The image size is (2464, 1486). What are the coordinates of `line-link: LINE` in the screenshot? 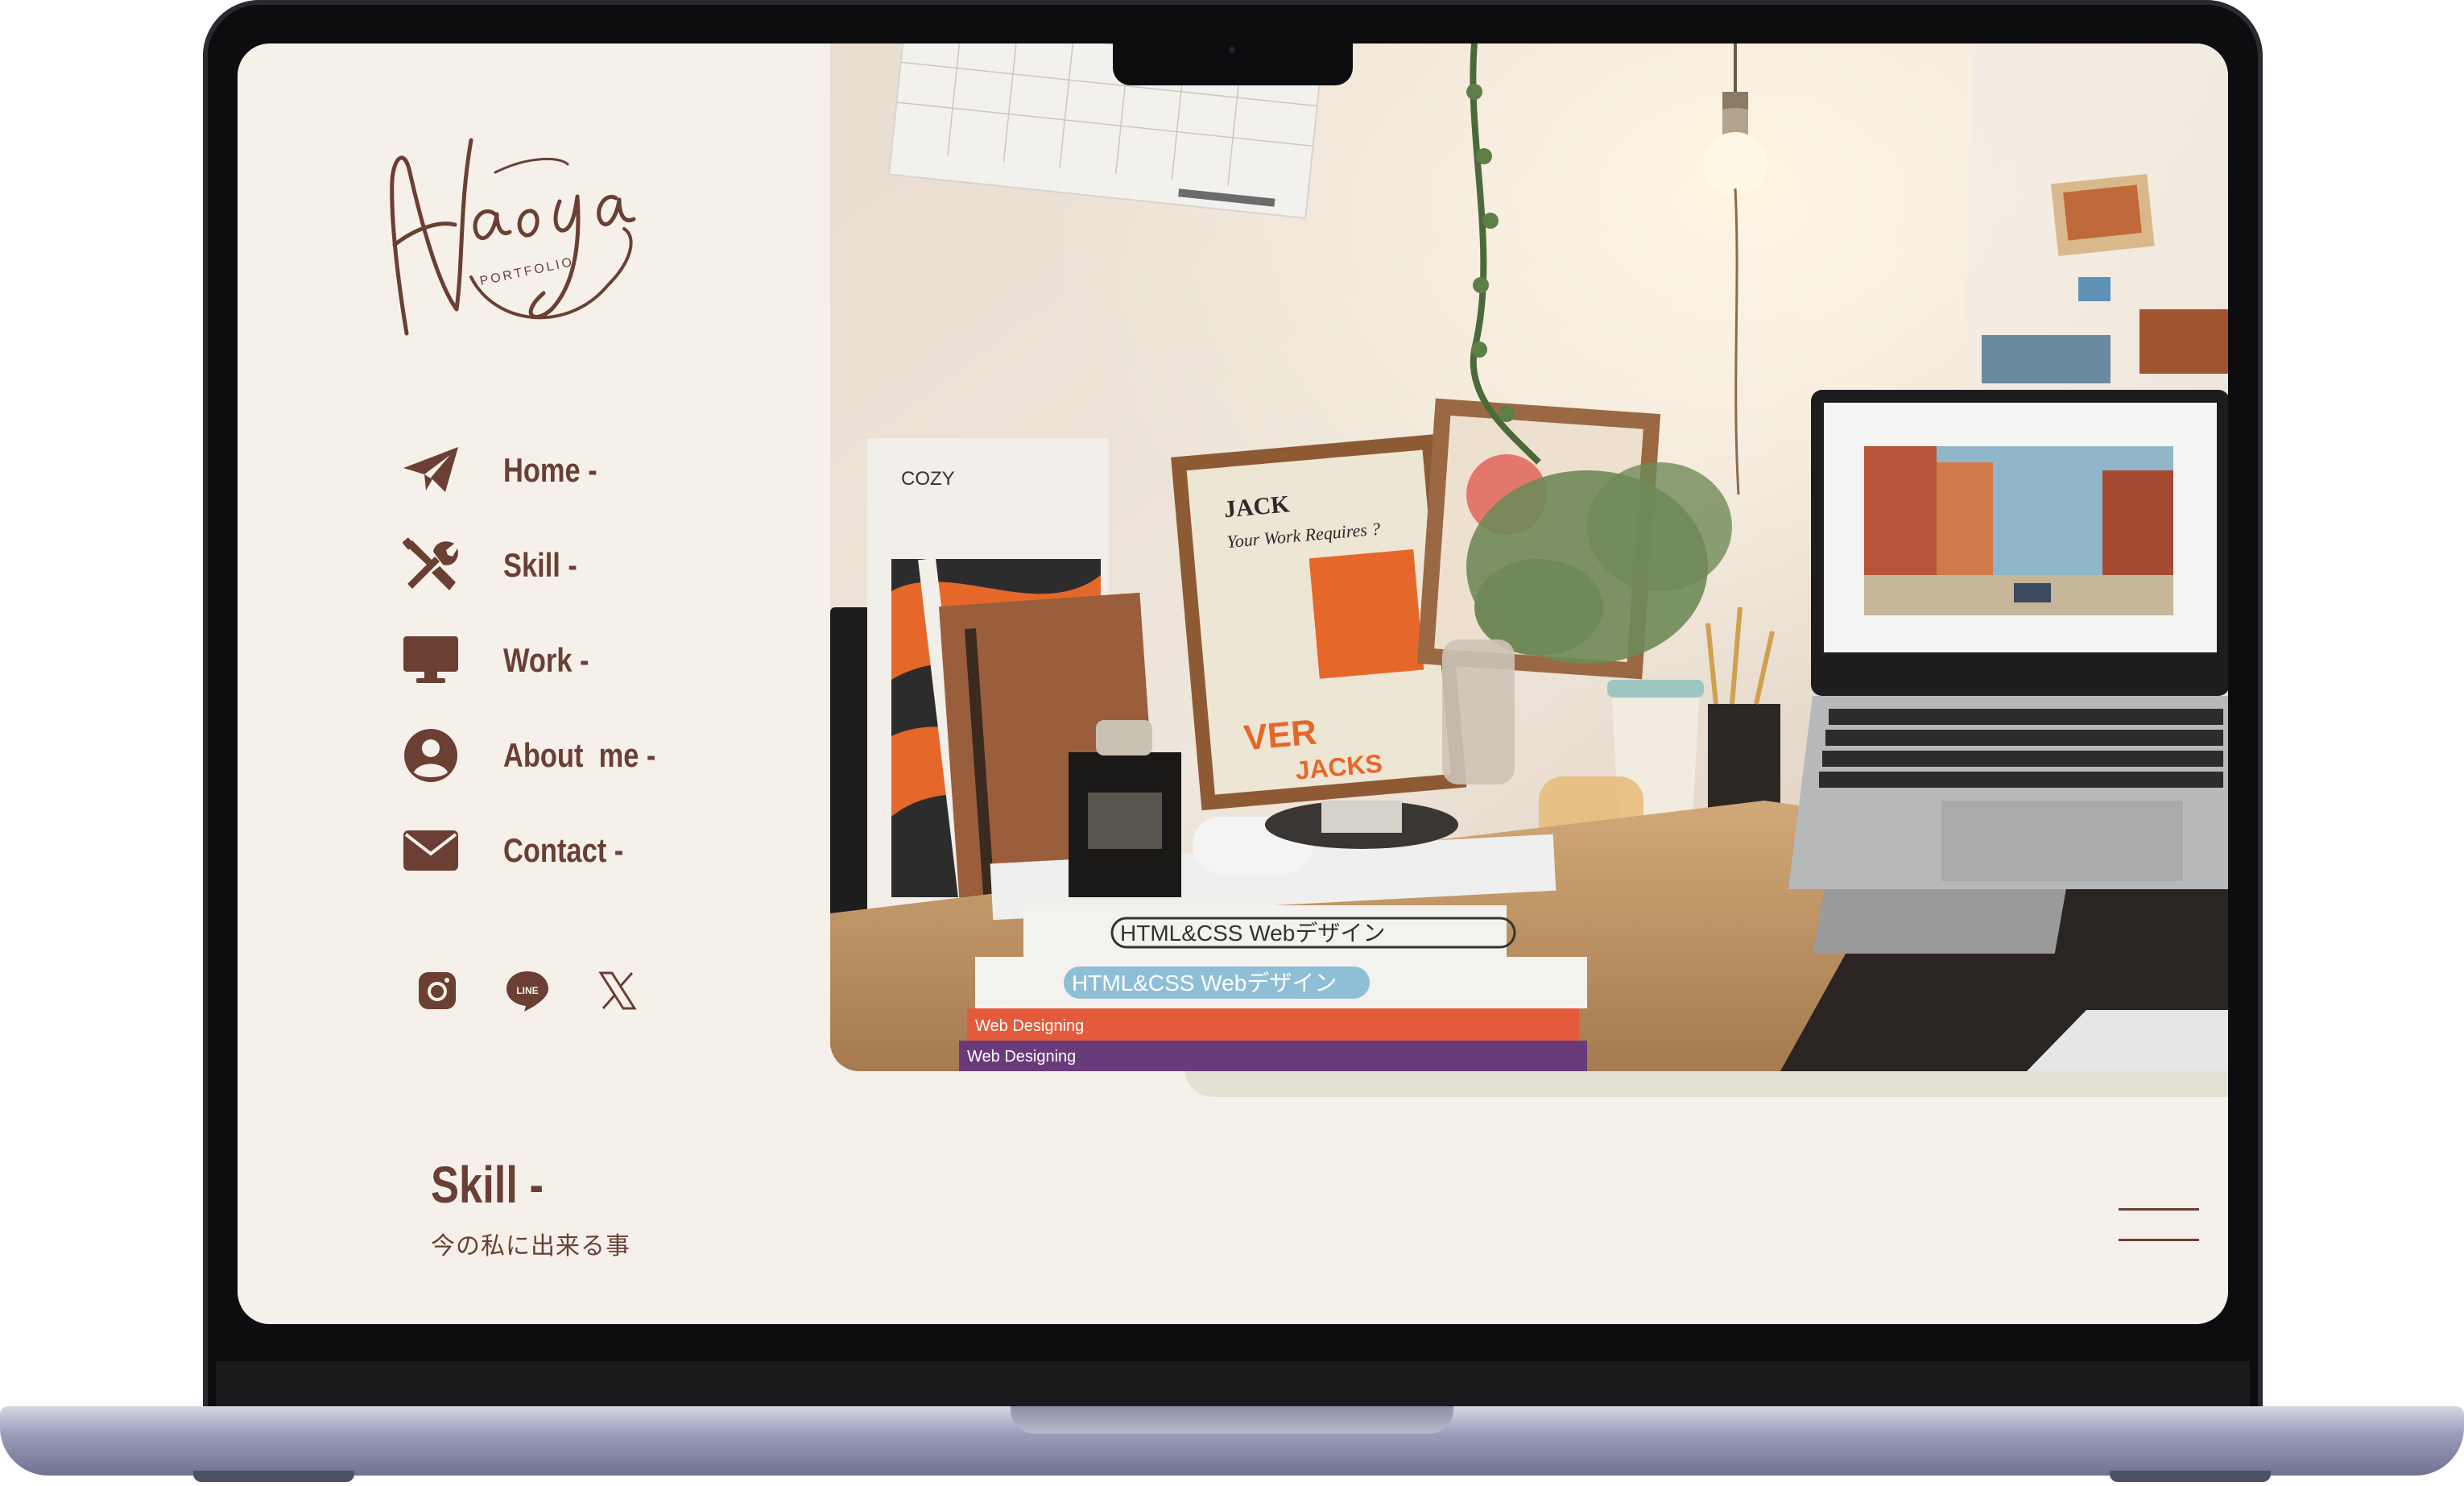 It's located at (527, 991).